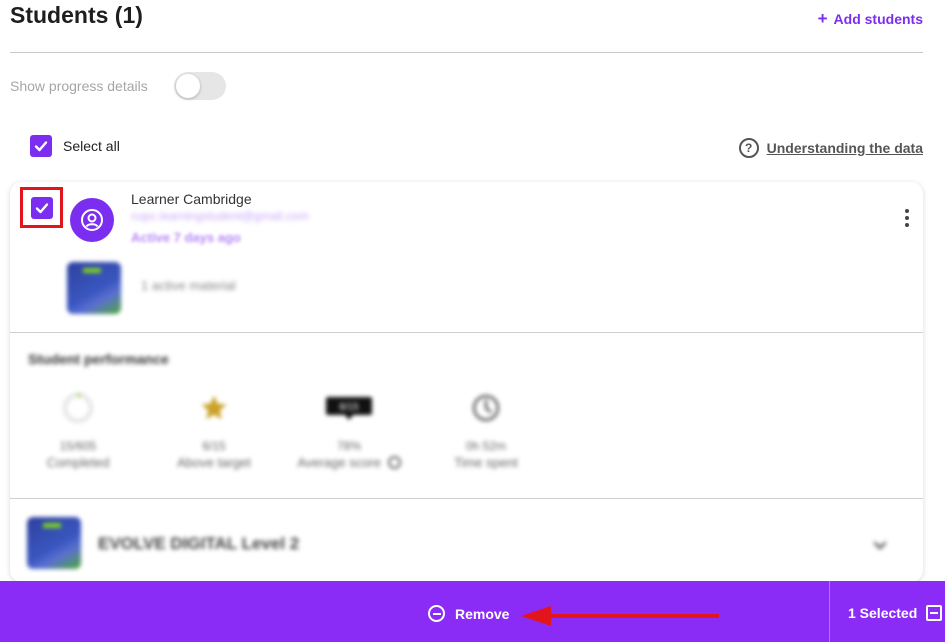 This screenshot has width=945, height=642. I want to click on selected-count-label: 1 Selected, so click(883, 613).